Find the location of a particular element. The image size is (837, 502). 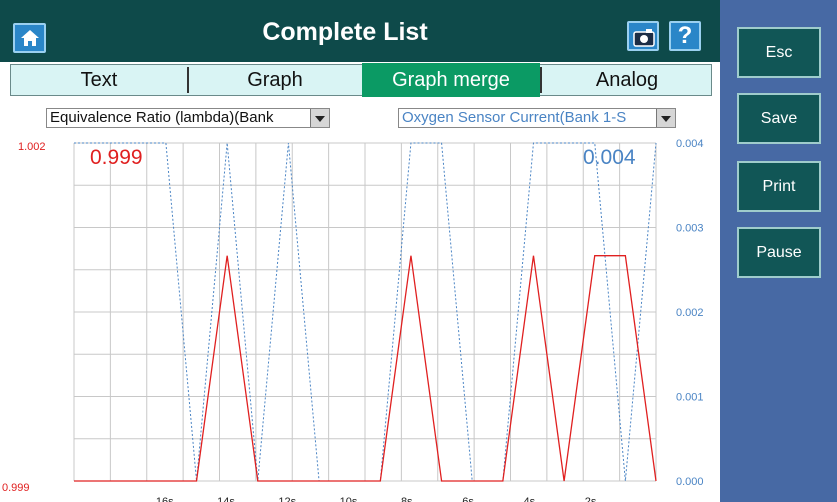

x-axis-tick-label: 8s is located at coordinates (407, 499).